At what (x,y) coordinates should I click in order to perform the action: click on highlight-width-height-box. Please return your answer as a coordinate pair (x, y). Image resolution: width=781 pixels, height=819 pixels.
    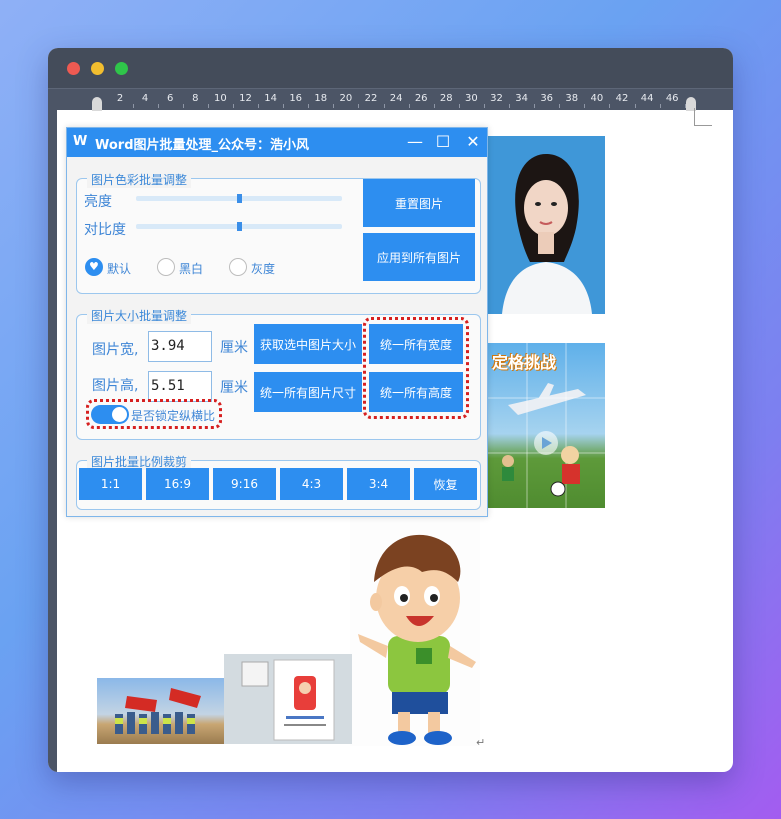
    Looking at the image, I should click on (416, 368).